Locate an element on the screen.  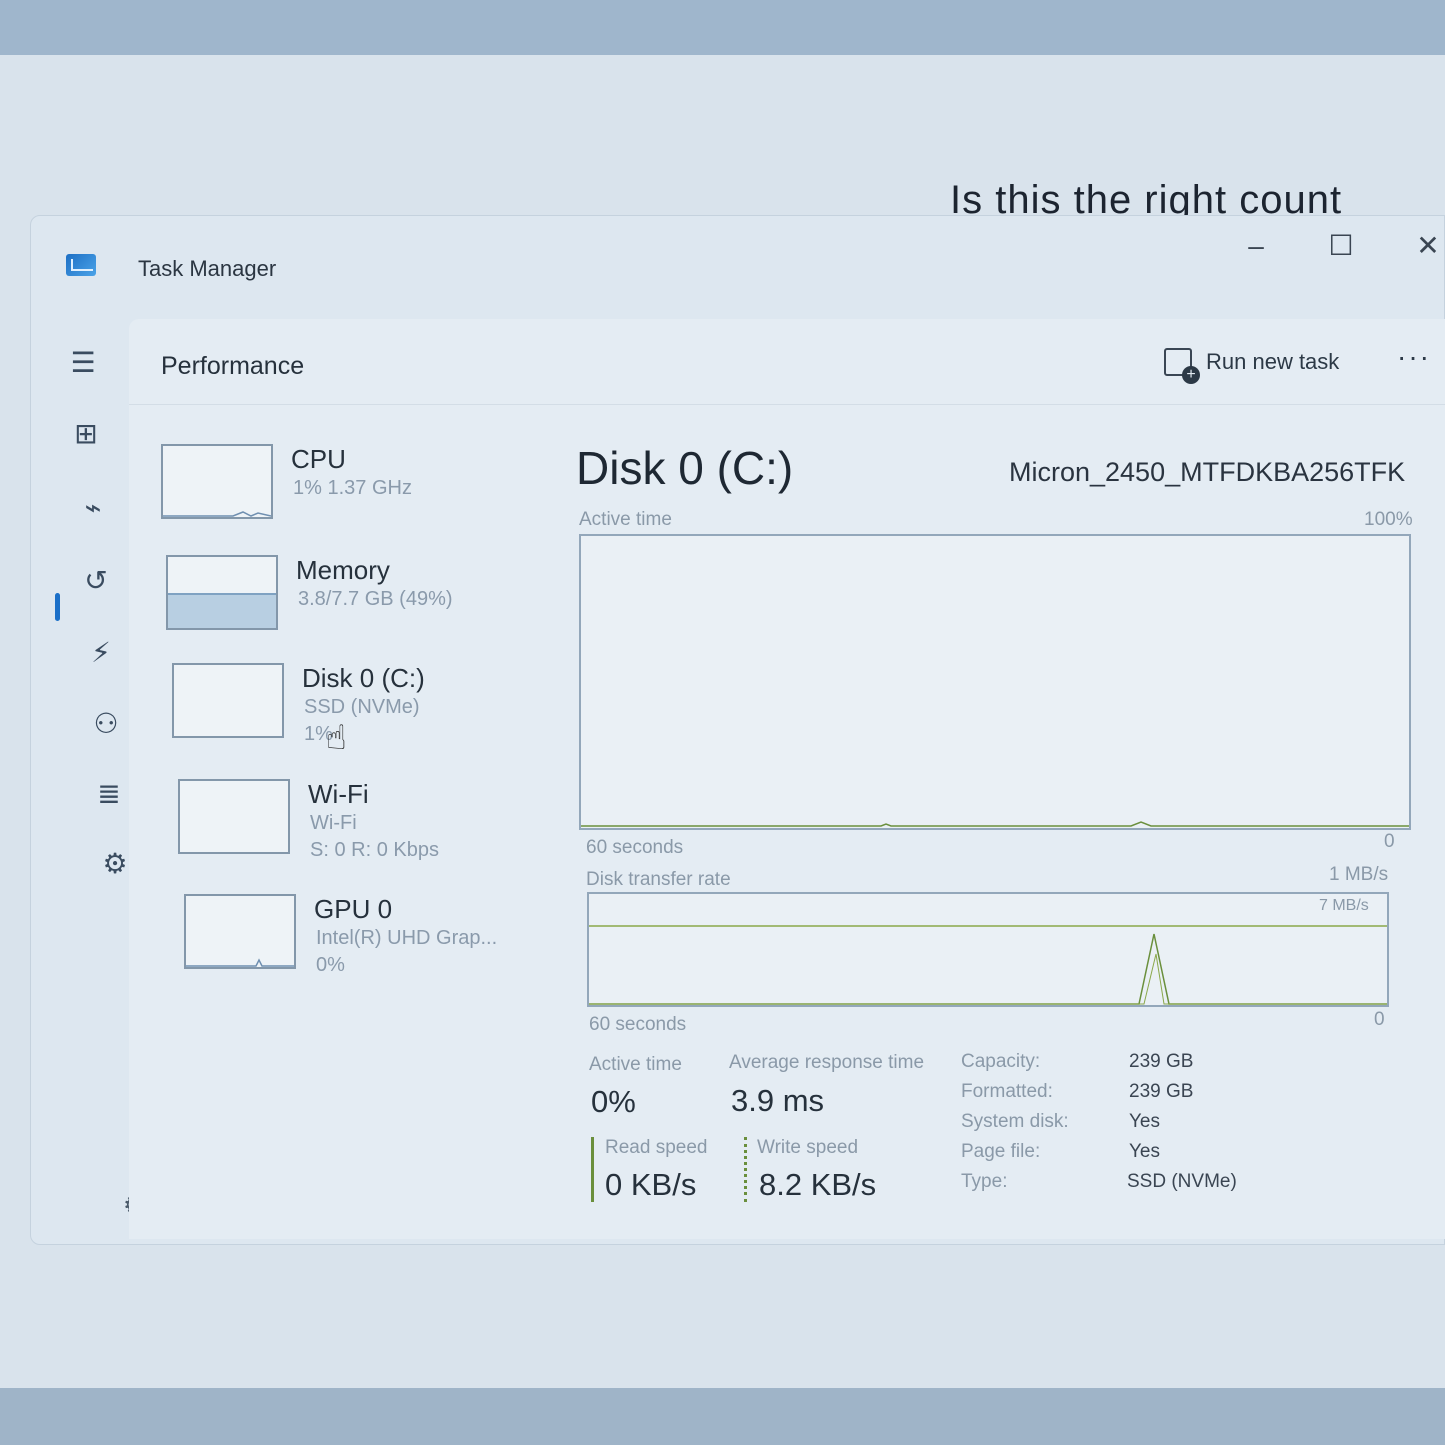
disk-thumbnail is located at coordinates (228, 700).